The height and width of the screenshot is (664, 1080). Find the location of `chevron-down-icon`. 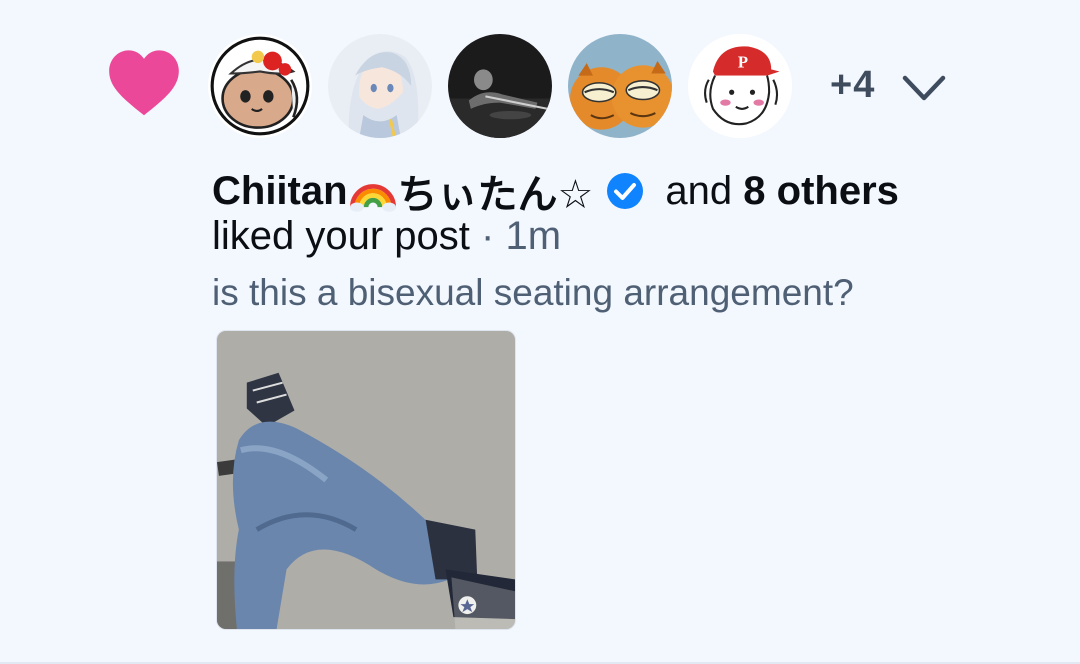

chevron-down-icon is located at coordinates (924, 89).